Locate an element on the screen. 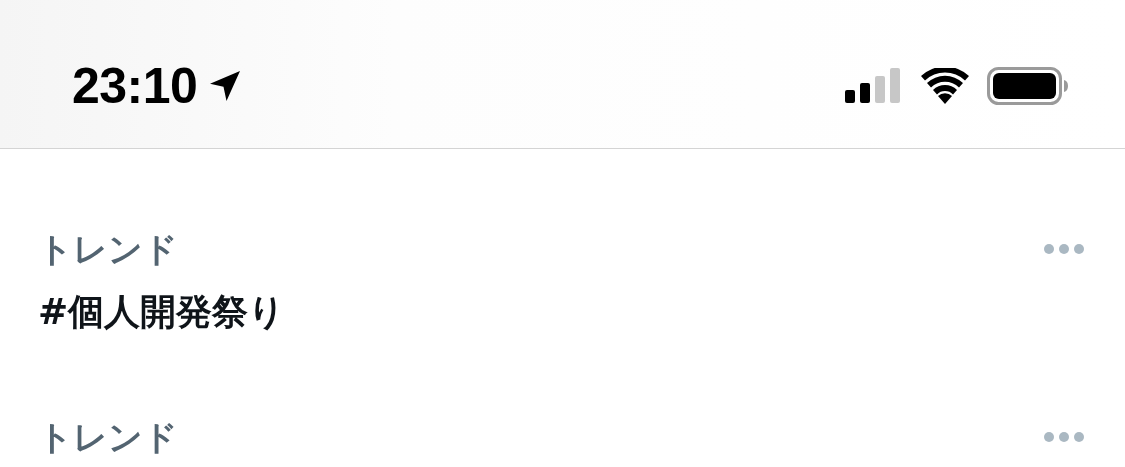  clock-time: 23:10 is located at coordinates (135, 86).